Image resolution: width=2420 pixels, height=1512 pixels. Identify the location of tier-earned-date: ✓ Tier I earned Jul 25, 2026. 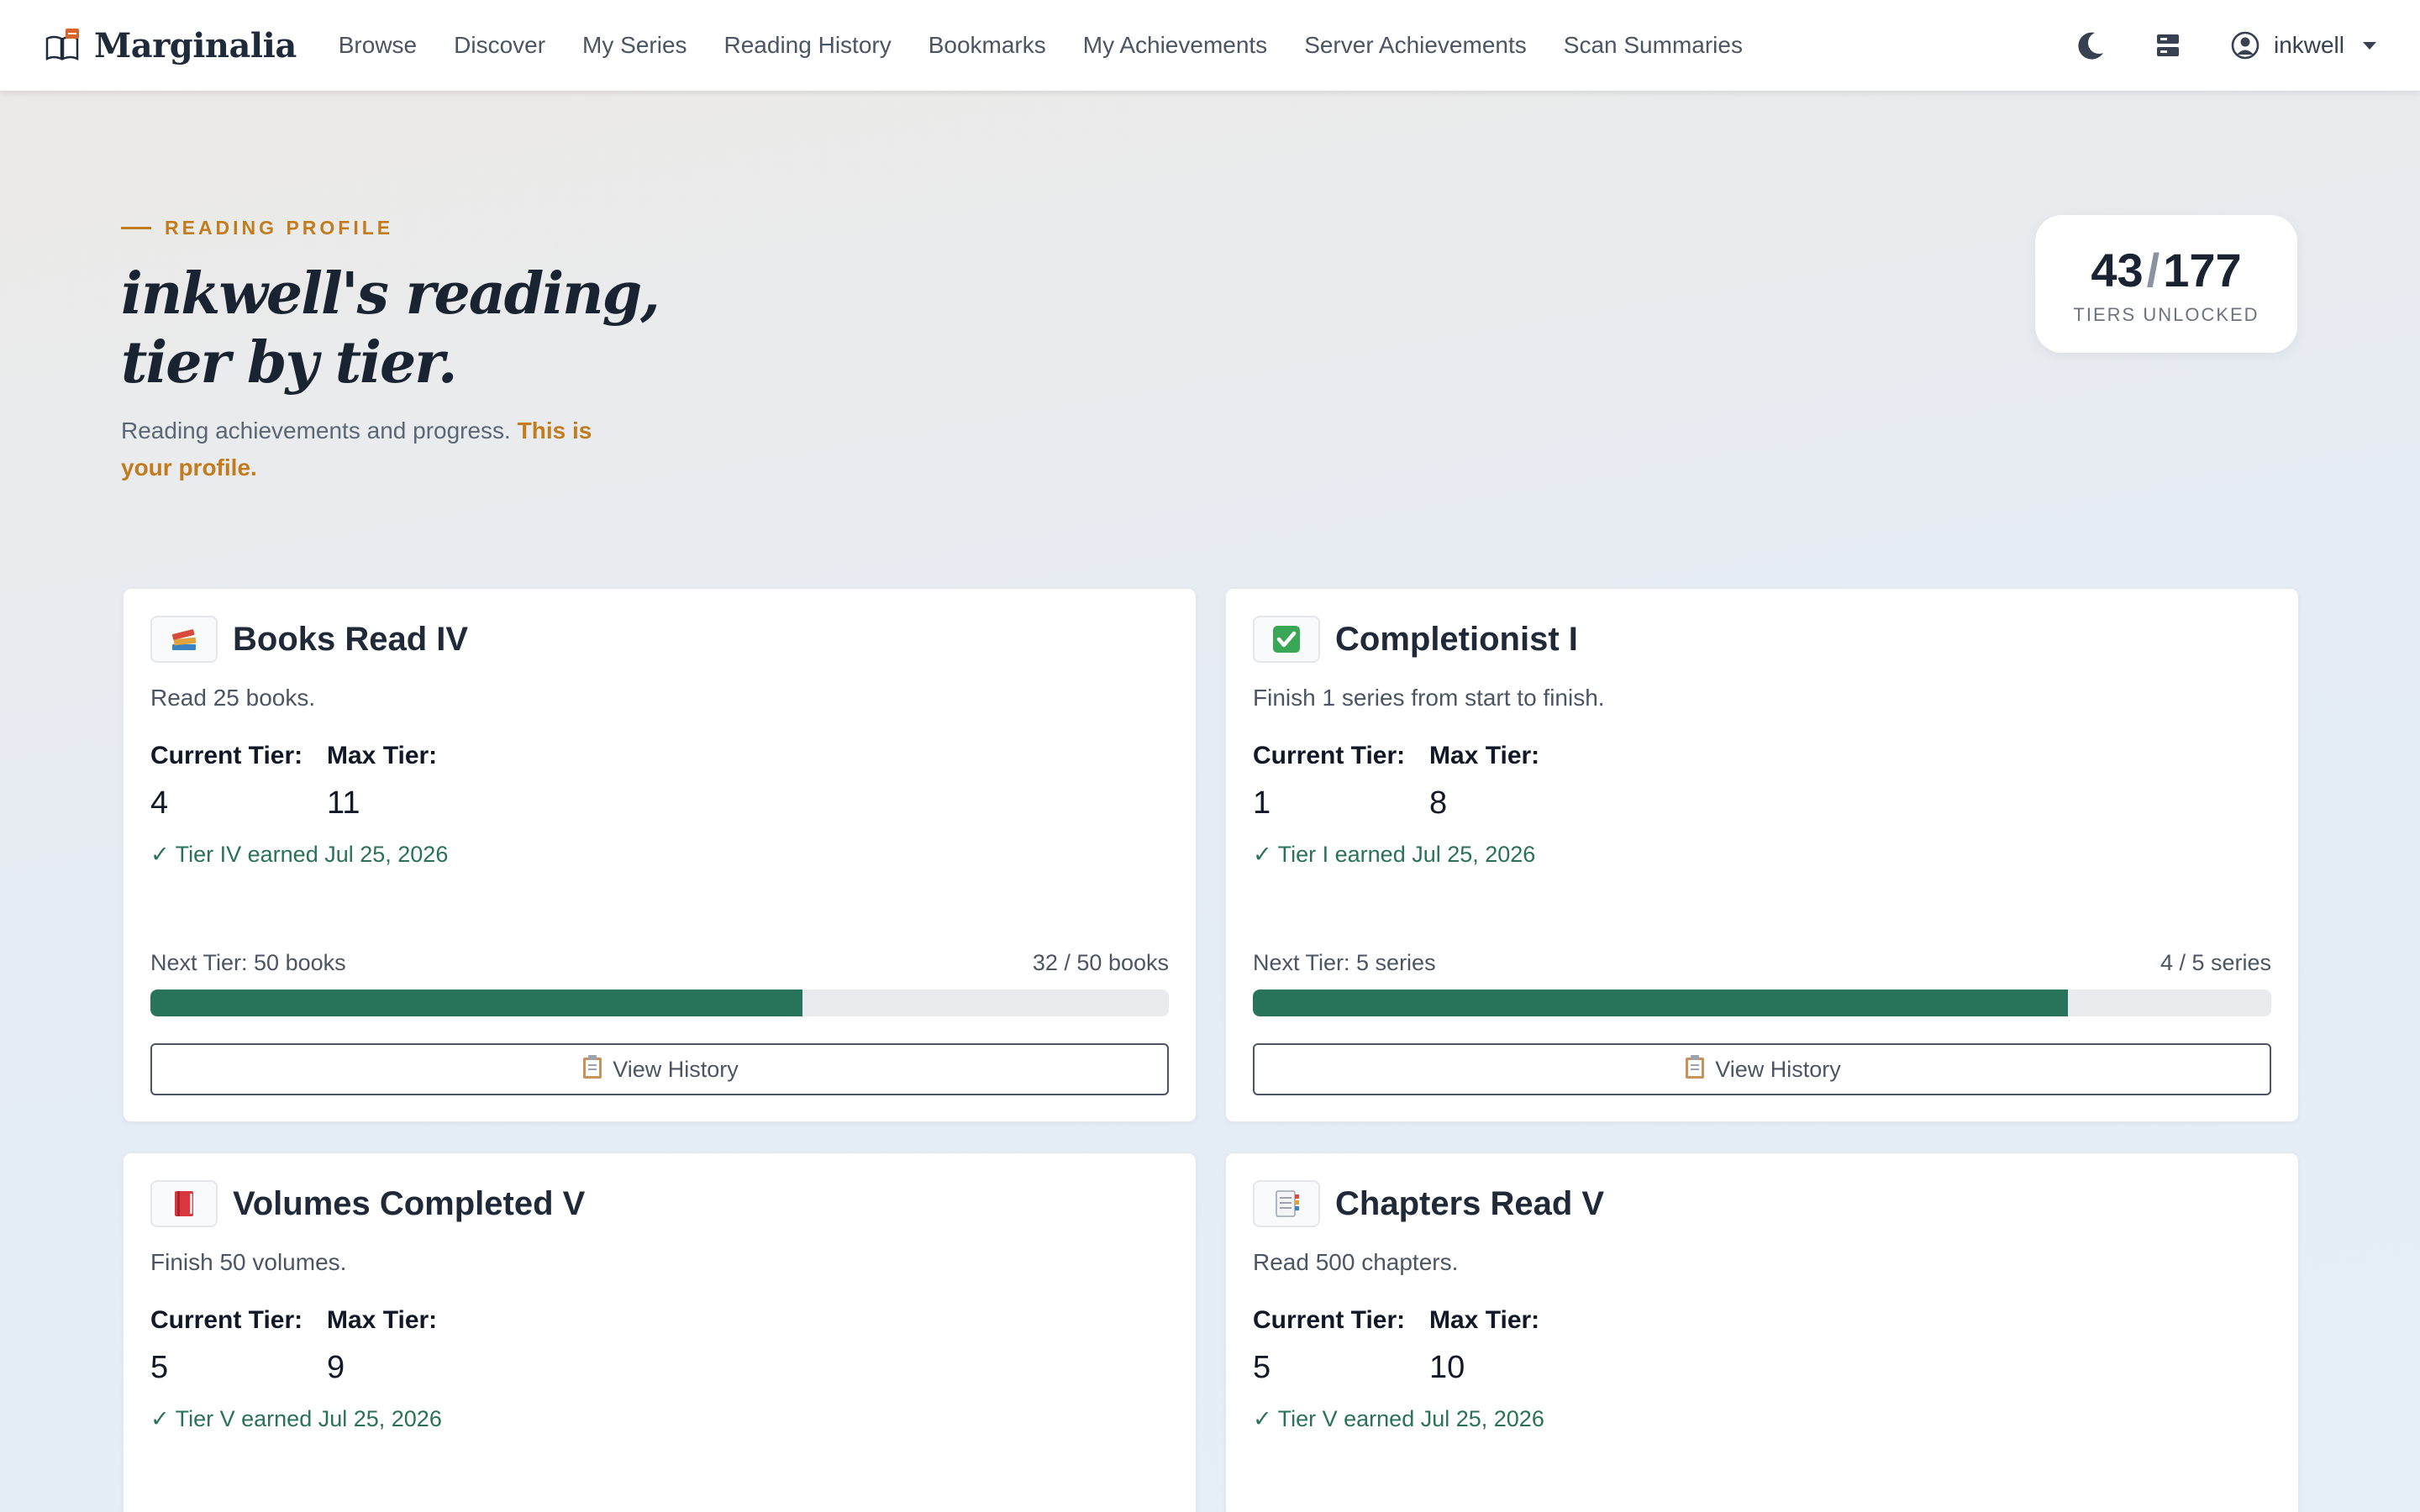
(1394, 854).